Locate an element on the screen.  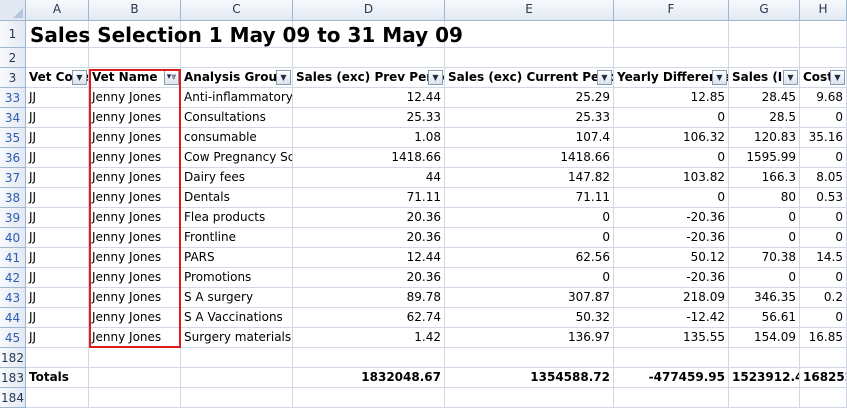
data-cell-d: 44 is located at coordinates (369, 178).